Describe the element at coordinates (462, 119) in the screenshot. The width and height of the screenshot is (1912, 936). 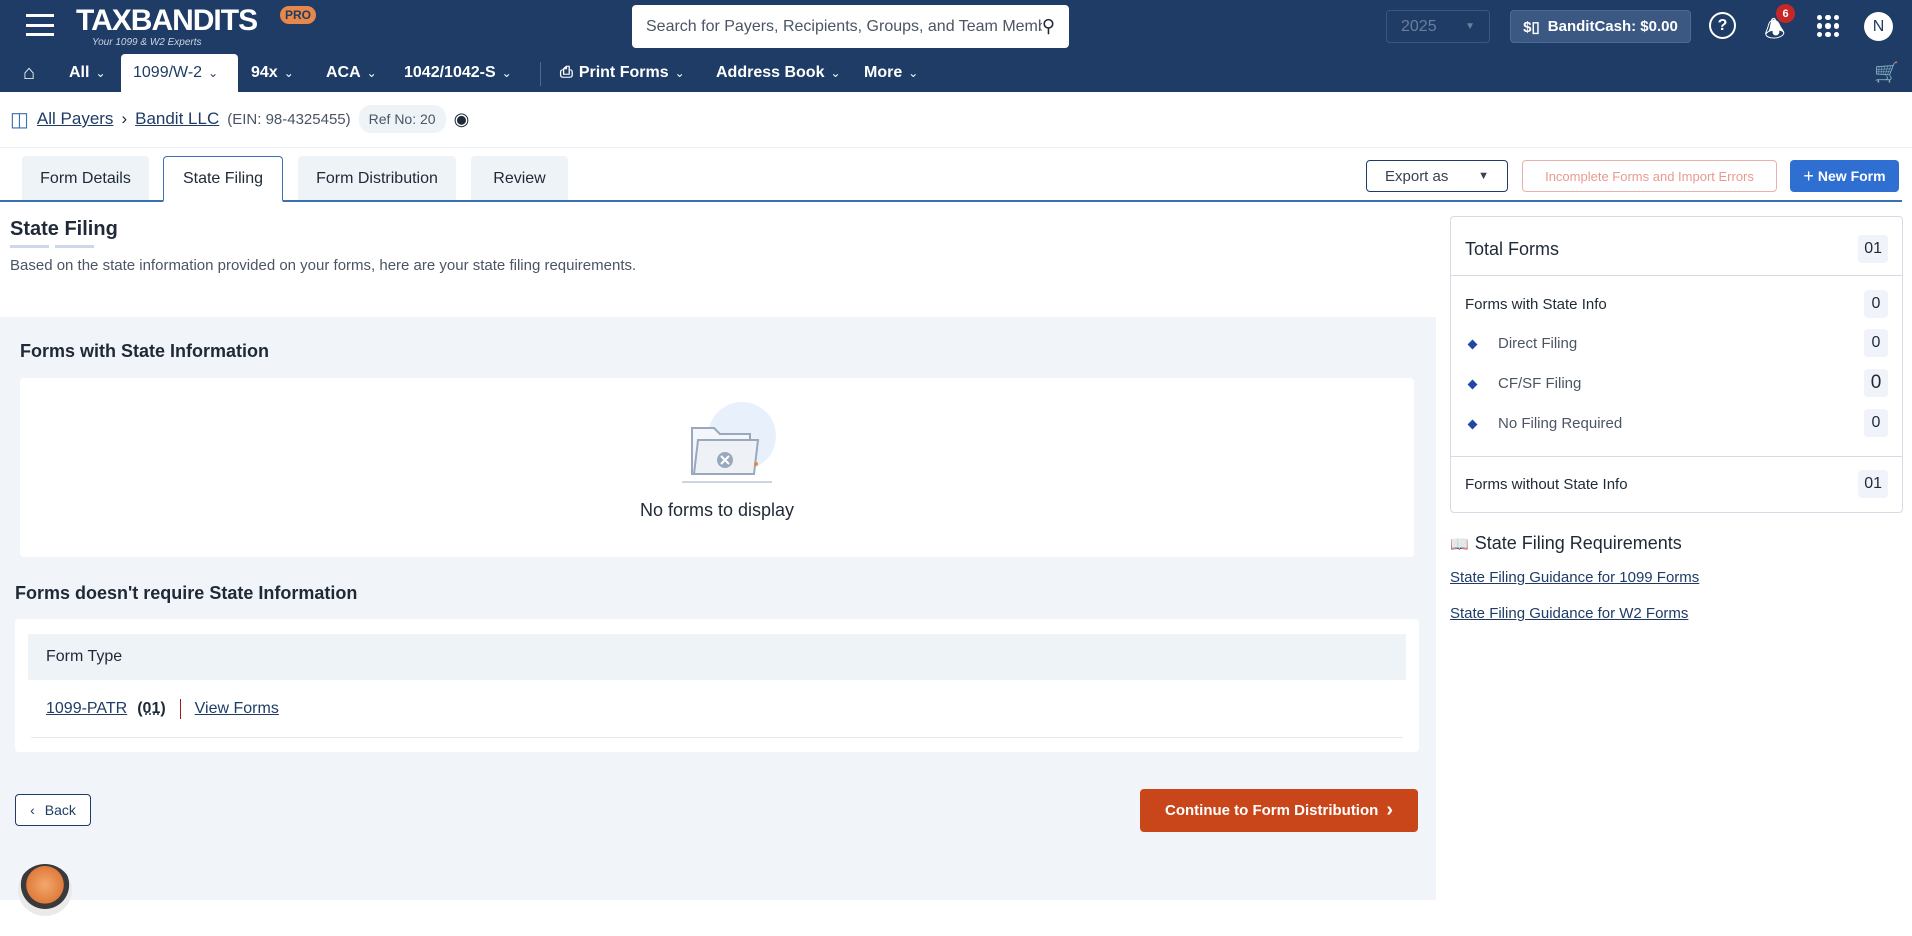
I see `eye-icon: ◉` at that location.